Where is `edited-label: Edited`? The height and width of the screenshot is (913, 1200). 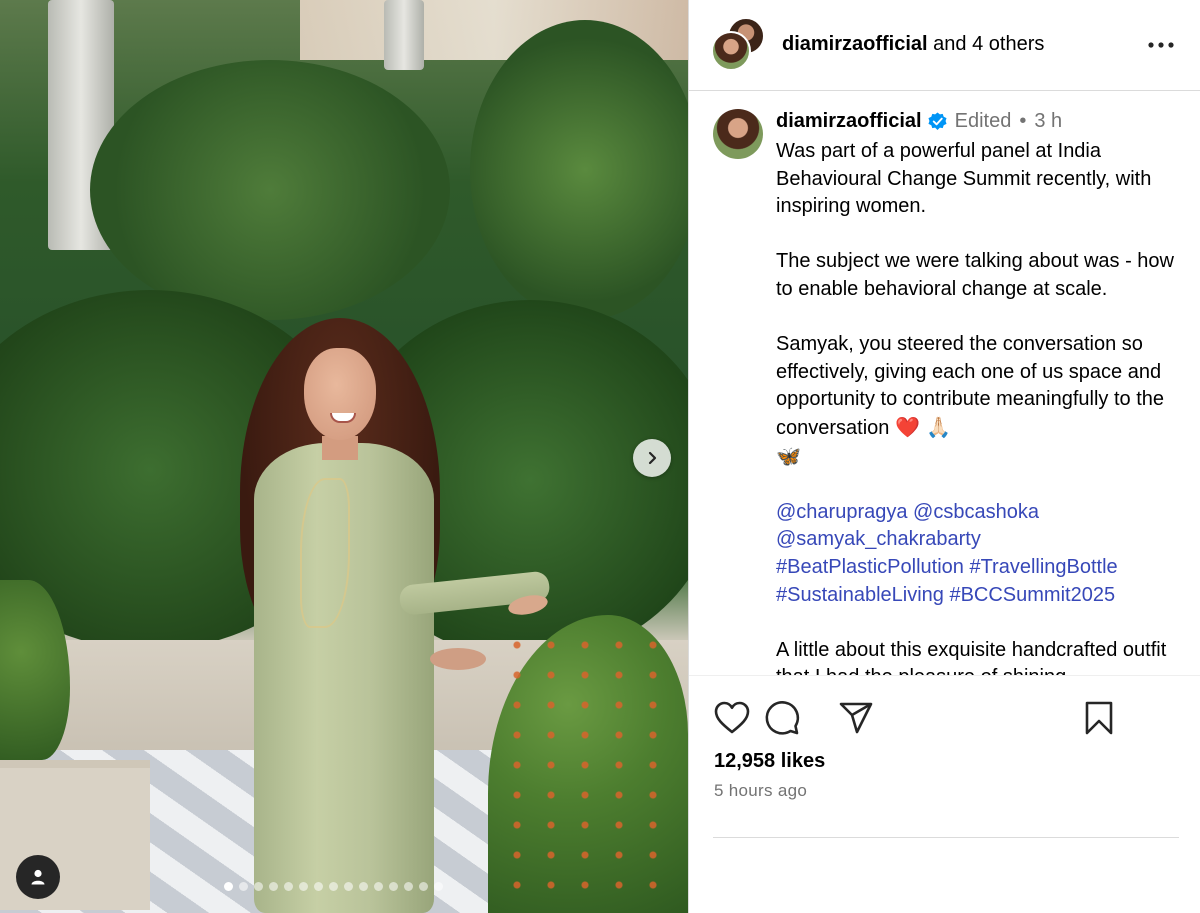
edited-label: Edited is located at coordinates (983, 121).